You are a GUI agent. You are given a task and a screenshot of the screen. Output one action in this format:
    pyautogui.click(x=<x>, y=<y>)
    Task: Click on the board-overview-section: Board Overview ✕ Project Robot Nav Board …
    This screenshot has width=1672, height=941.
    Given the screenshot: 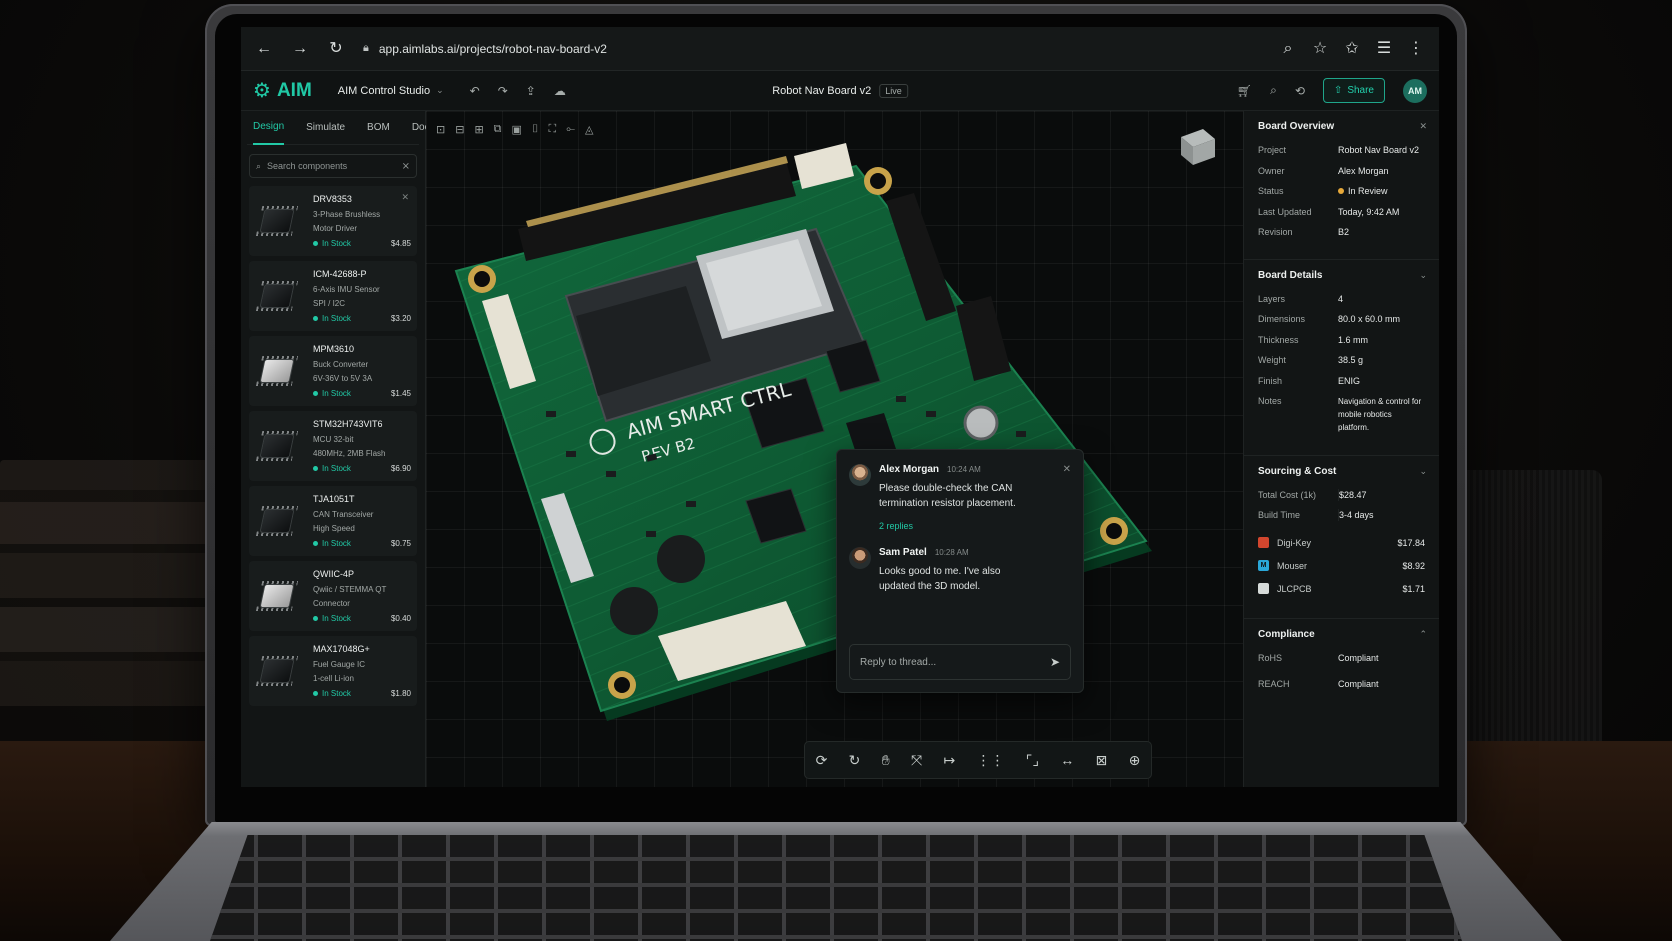 What is the action you would take?
    pyautogui.click(x=1341, y=185)
    